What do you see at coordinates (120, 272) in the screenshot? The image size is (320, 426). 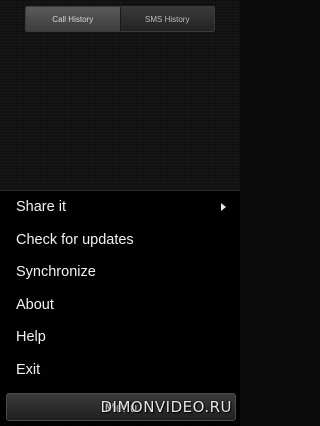 I see `menu-item-synchronize: Synchronize` at bounding box center [120, 272].